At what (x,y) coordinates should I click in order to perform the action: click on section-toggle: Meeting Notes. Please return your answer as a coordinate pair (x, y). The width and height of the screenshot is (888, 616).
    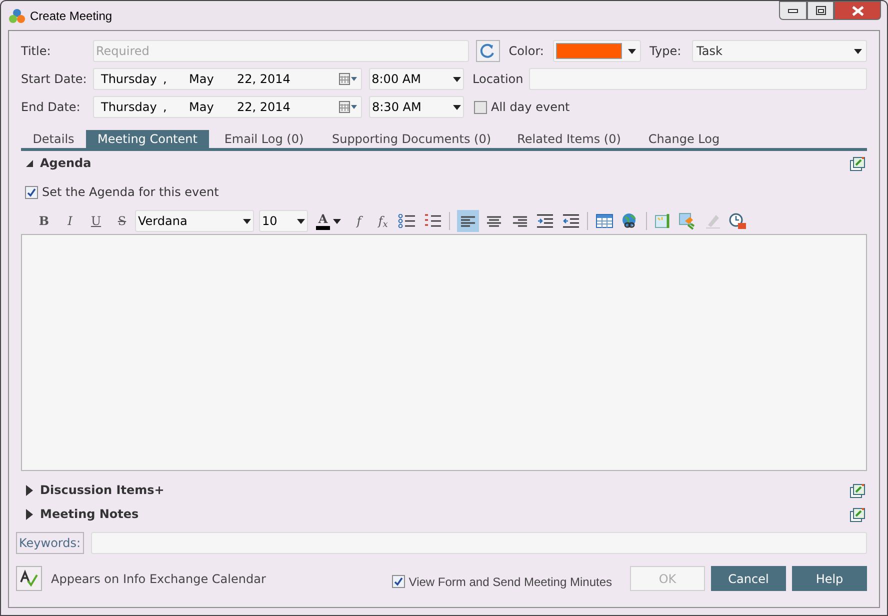
    Looking at the image, I should click on (82, 514).